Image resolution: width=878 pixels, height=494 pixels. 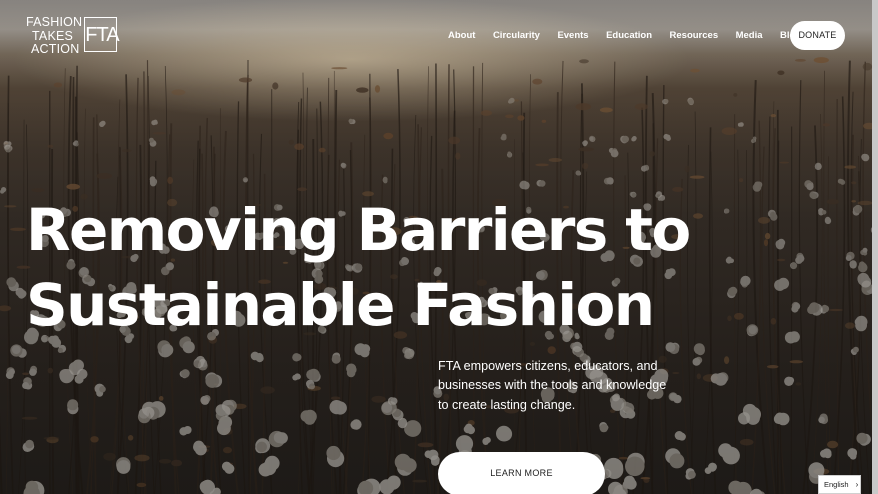 What do you see at coordinates (572, 35) in the screenshot?
I see `nav-link-events: Events` at bounding box center [572, 35].